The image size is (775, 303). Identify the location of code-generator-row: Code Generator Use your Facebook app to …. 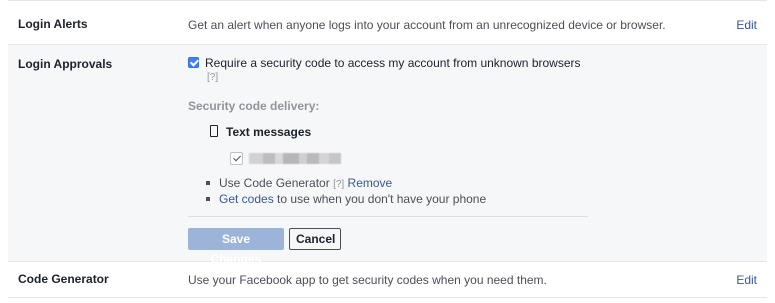
(387, 280).